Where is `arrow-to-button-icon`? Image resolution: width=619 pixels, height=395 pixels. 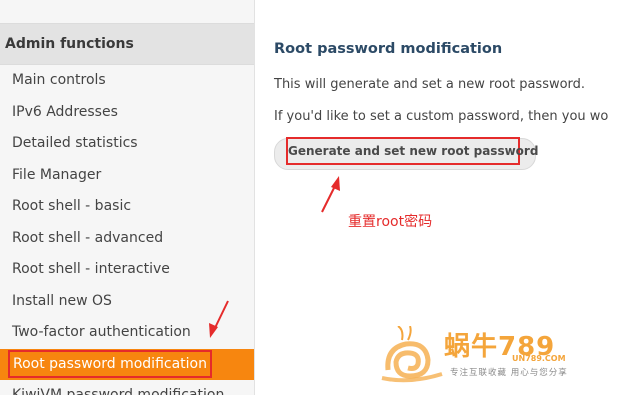 arrow-to-button-icon is located at coordinates (330, 194).